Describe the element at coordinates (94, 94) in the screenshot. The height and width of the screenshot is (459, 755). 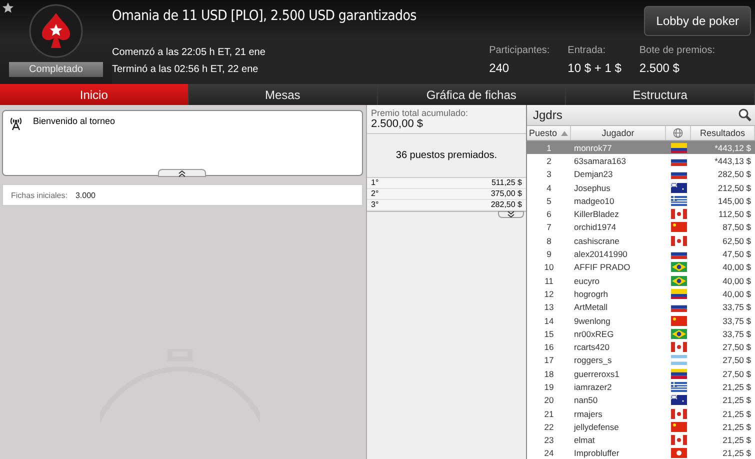
I see `tab: Inicio` at that location.